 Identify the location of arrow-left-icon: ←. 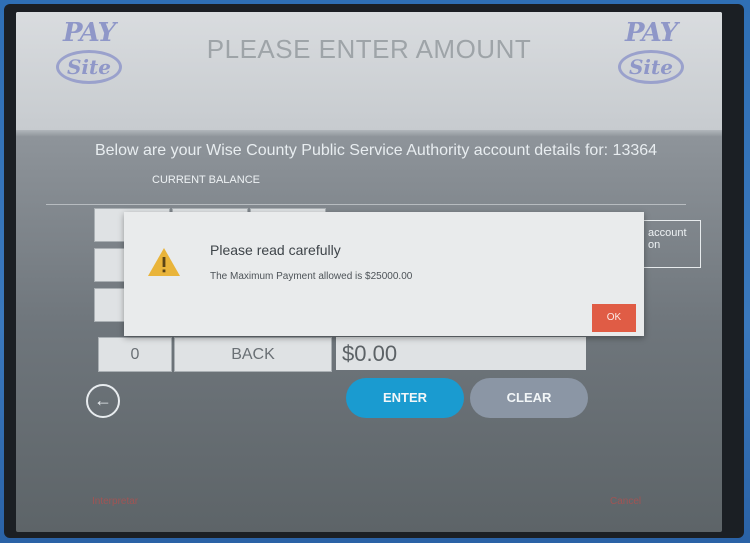
(103, 400).